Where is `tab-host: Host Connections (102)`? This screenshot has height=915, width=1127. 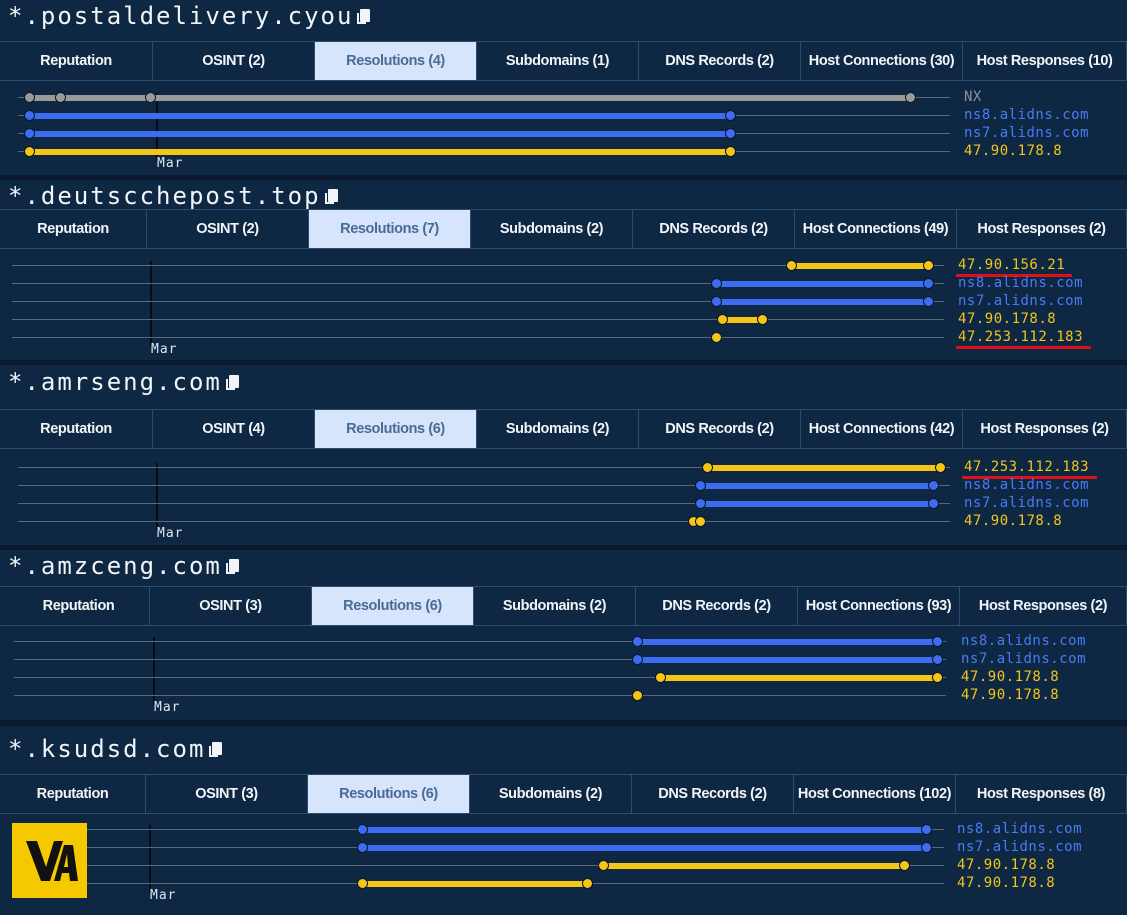 tab-host: Host Connections (102) is located at coordinates (875, 794).